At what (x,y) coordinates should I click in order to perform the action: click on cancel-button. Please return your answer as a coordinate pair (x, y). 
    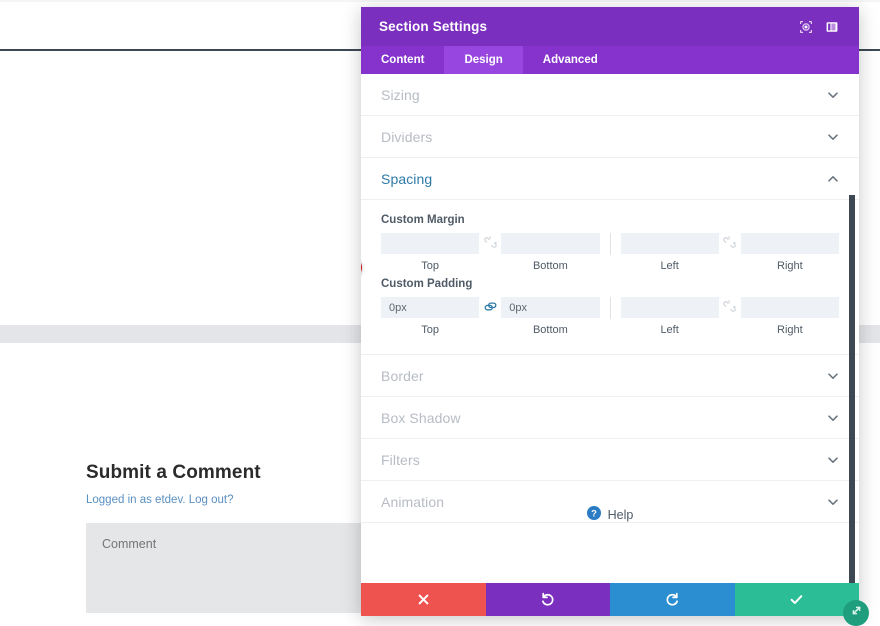
    Looking at the image, I should click on (423, 599).